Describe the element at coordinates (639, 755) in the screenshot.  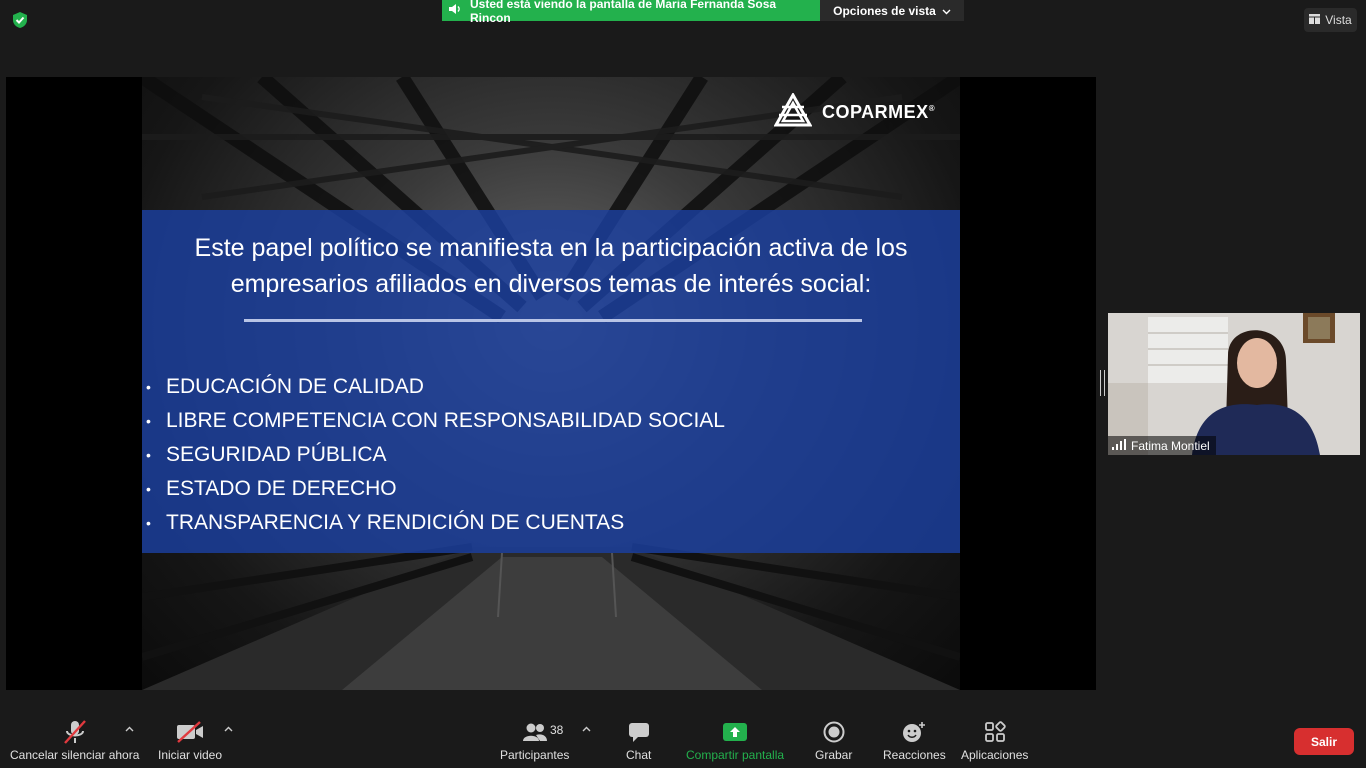
I see `chat-label: Chat` at that location.